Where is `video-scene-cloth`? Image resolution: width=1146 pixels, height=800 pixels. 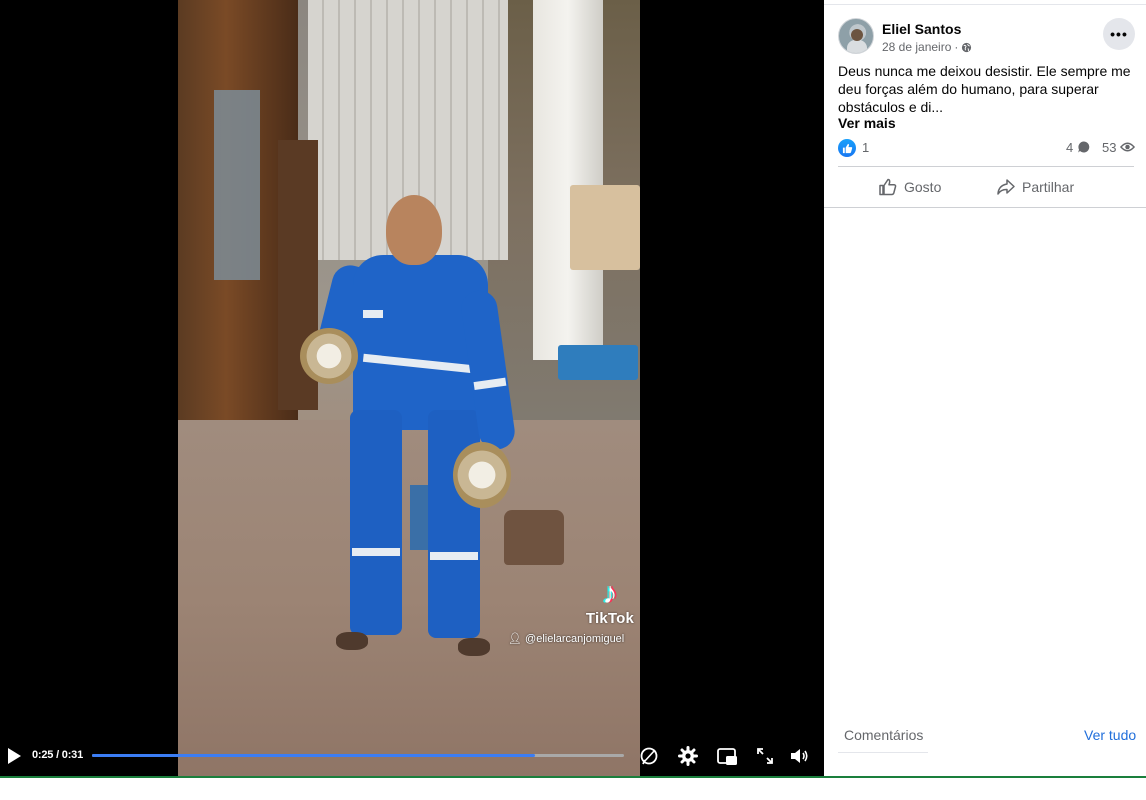 video-scene-cloth is located at coordinates (605, 227).